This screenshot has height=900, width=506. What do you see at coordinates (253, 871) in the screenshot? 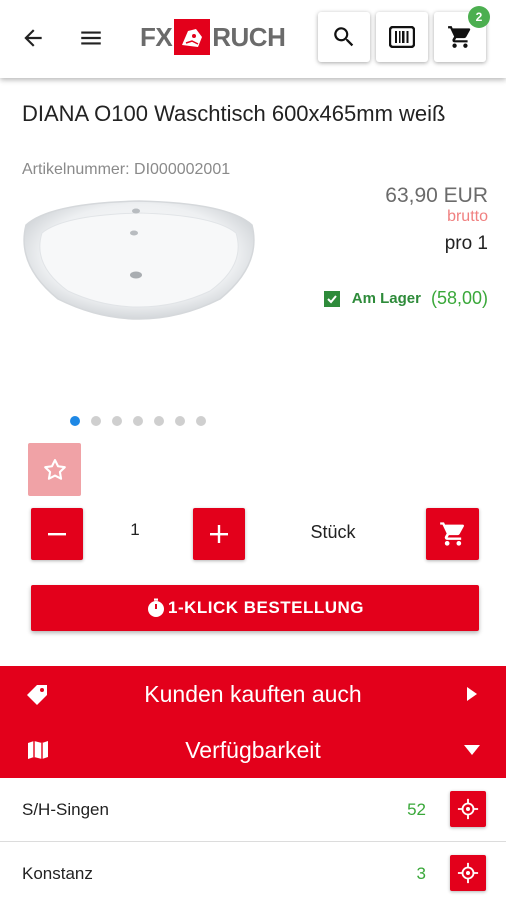
I see `location-row: Konstanz 3` at bounding box center [253, 871].